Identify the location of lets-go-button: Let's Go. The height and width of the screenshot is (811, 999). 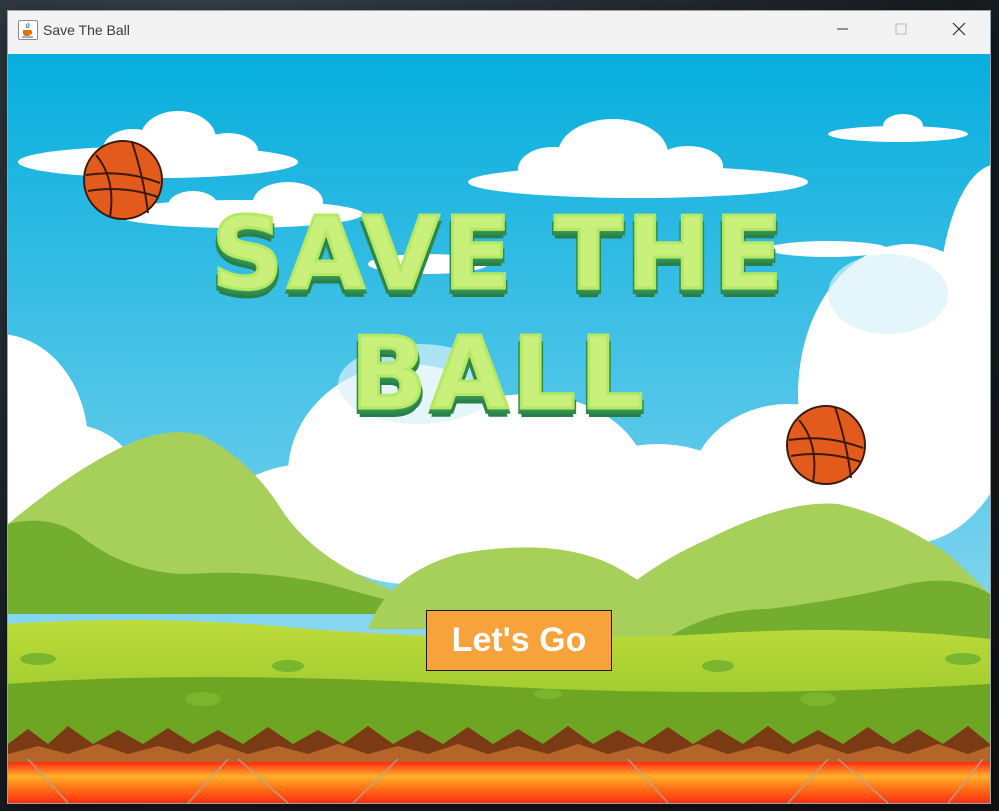
(519, 640).